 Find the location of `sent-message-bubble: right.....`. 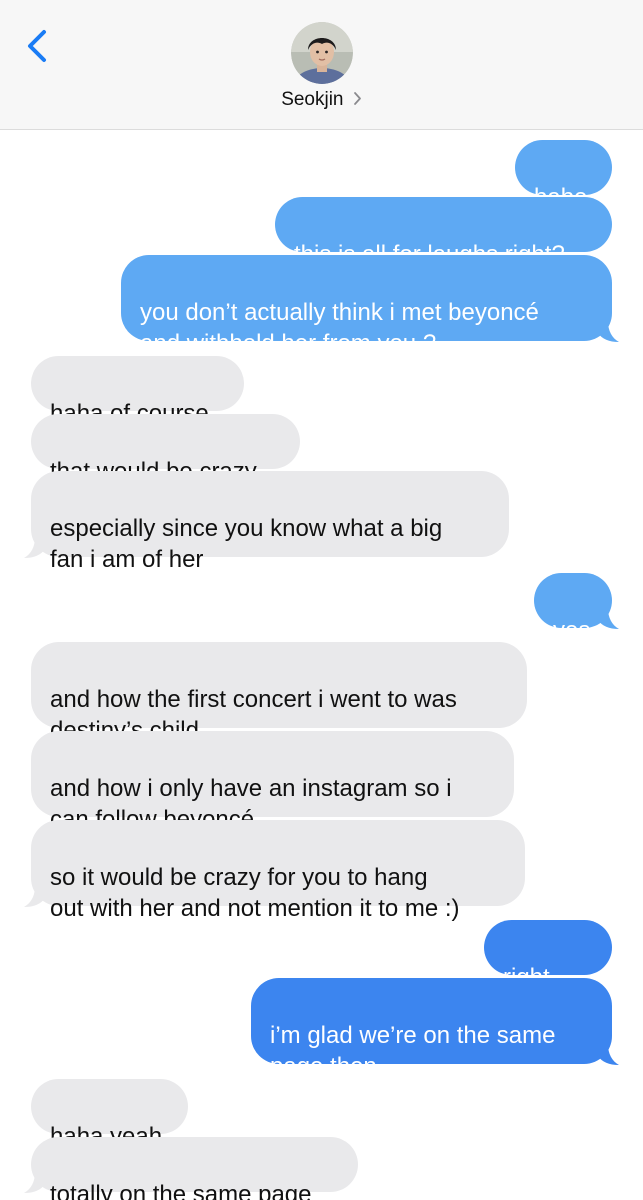

sent-message-bubble: right..... is located at coordinates (548, 955).